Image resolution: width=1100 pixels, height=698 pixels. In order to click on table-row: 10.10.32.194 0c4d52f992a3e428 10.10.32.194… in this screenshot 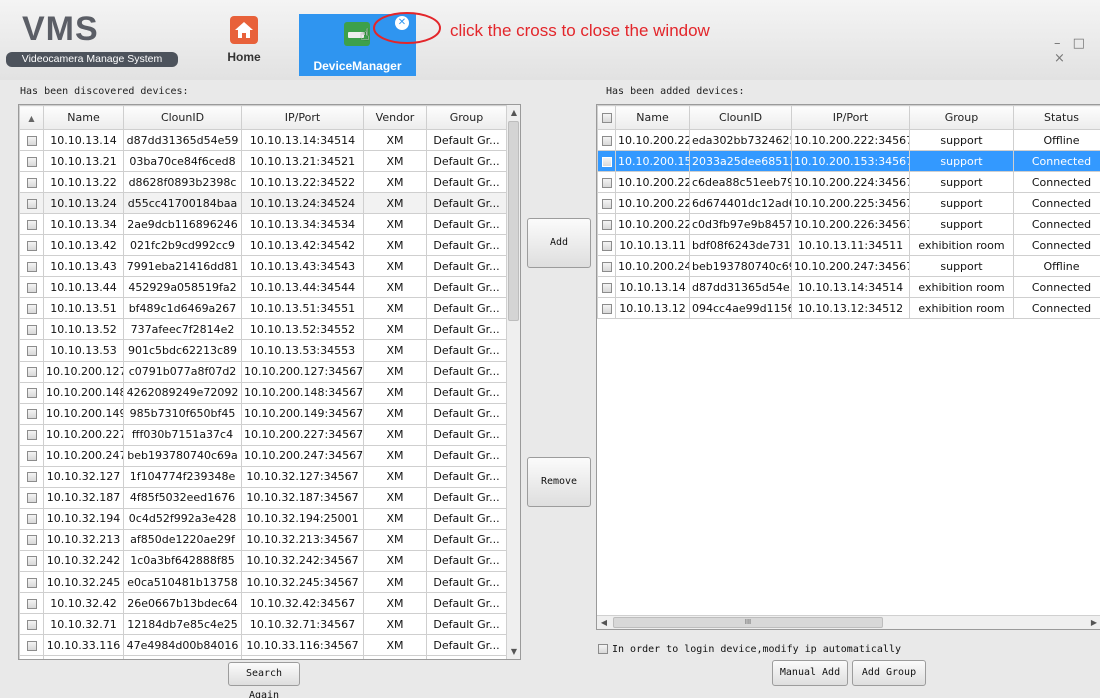, I will do `click(263, 518)`.